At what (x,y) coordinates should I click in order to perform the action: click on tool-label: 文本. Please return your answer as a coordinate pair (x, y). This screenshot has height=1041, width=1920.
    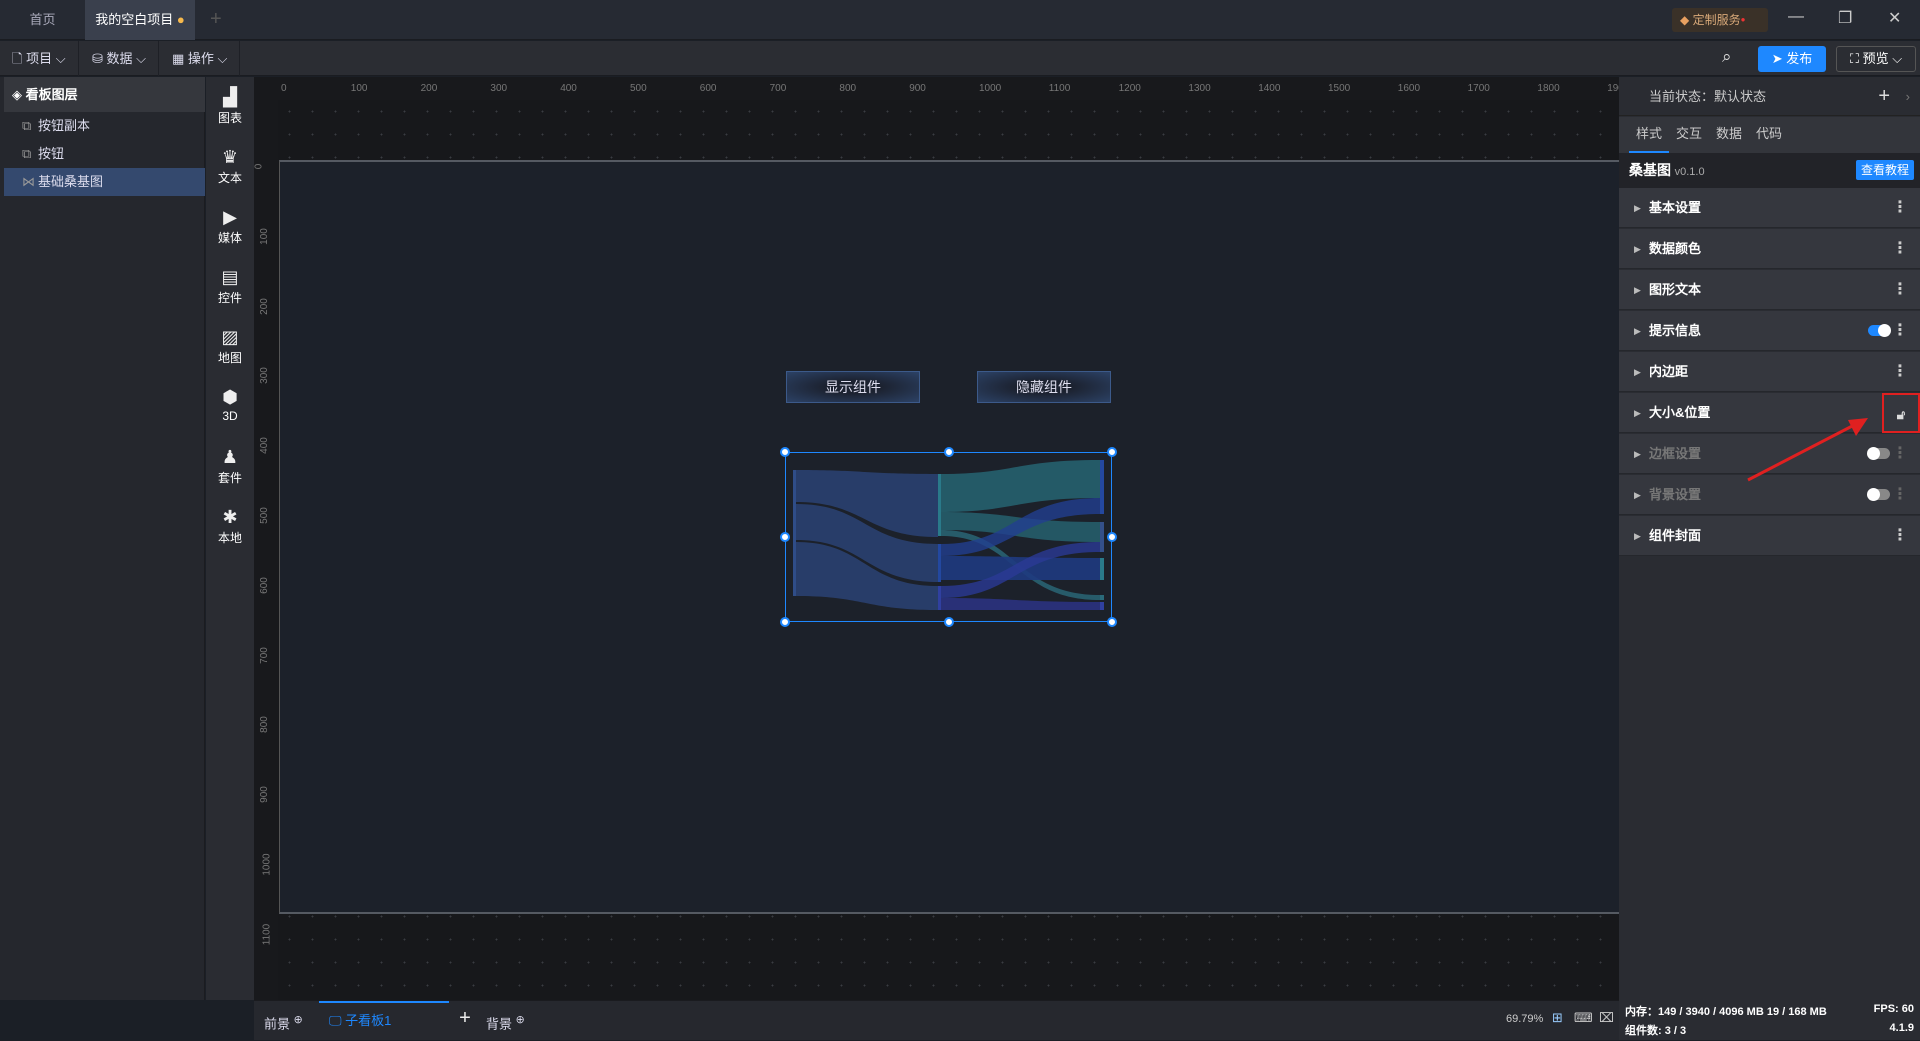
    Looking at the image, I should click on (229, 178).